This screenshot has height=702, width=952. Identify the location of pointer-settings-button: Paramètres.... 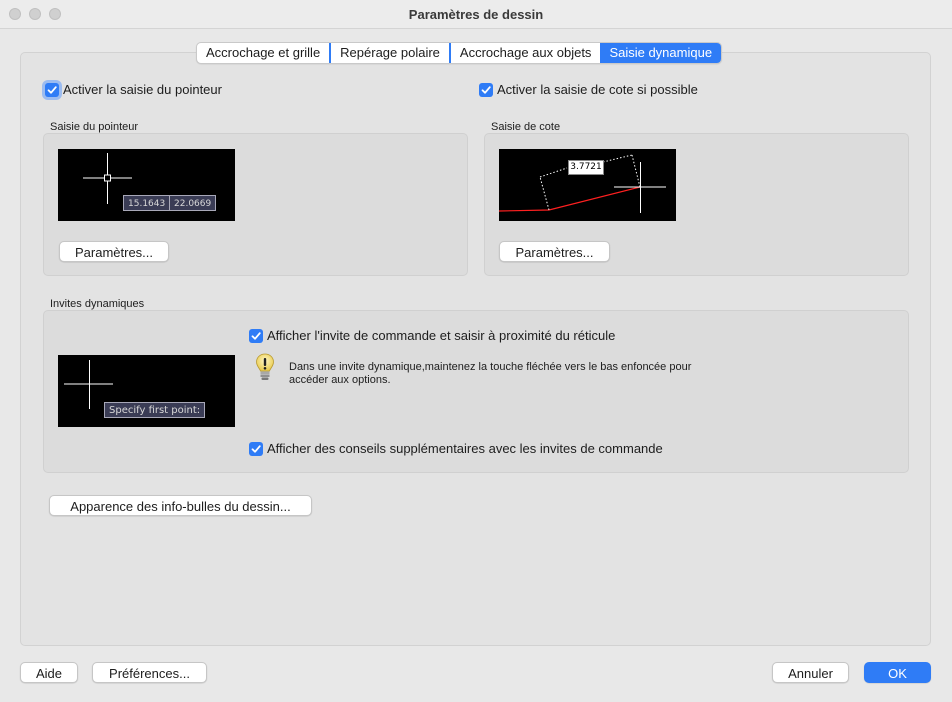
(114, 251).